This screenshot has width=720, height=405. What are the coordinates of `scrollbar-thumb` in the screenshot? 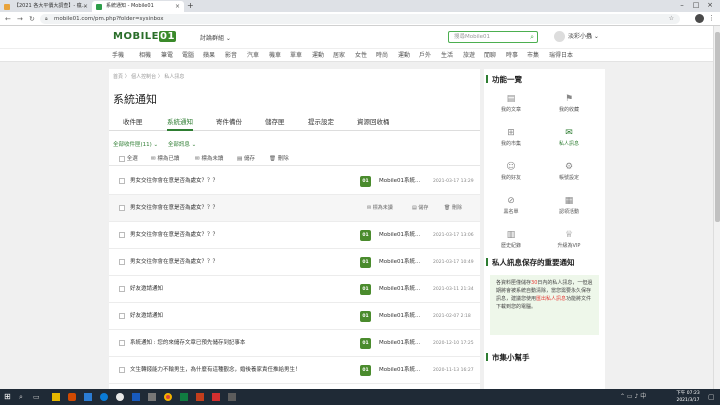 It's located at (717, 127).